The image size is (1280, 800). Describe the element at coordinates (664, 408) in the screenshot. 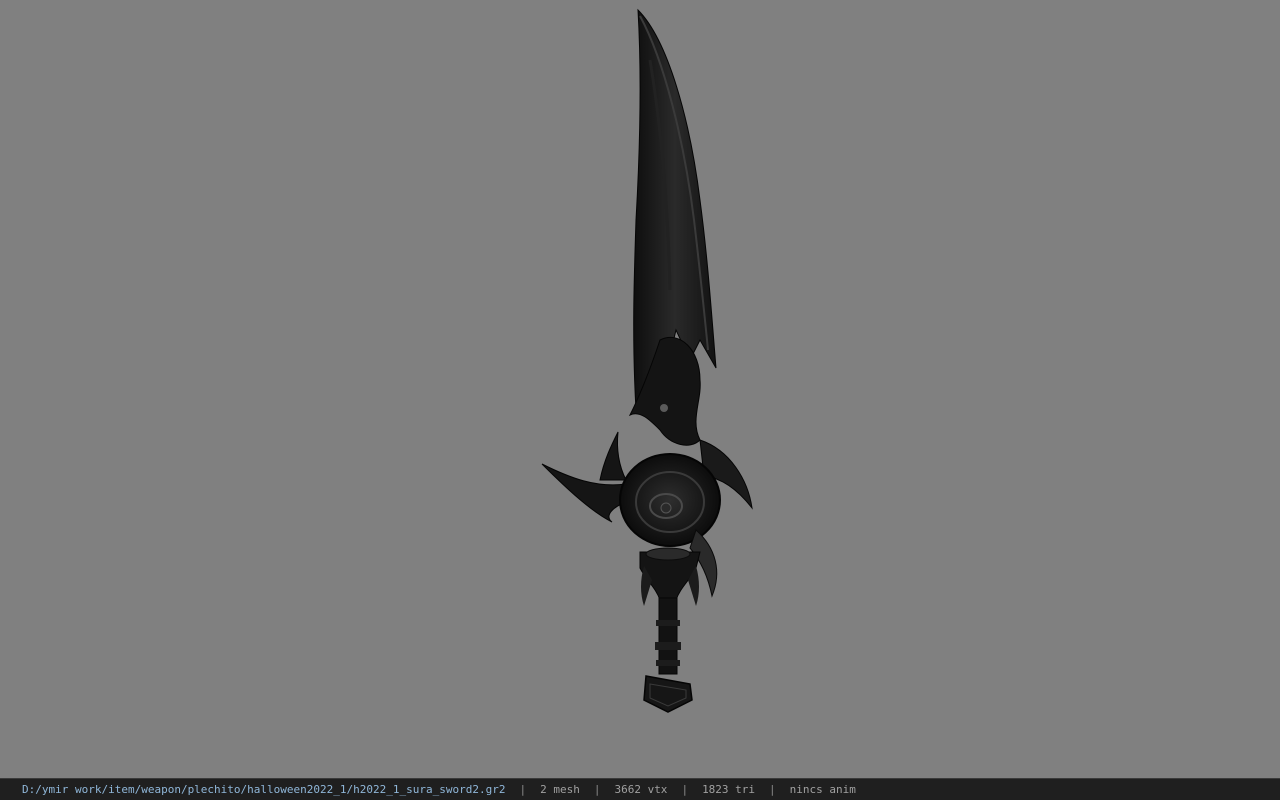

I see `sword-gem` at that location.